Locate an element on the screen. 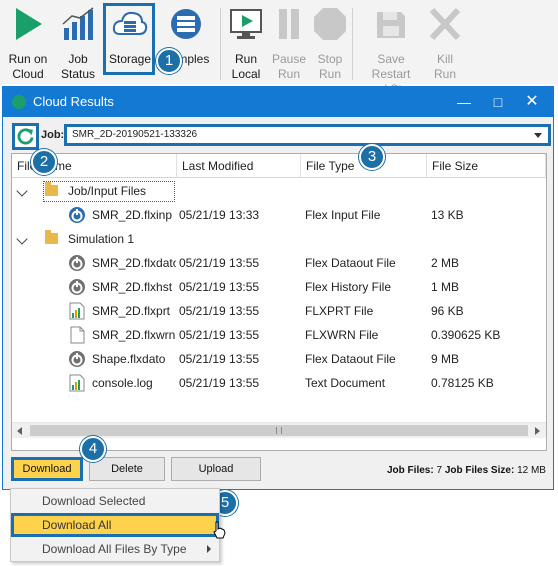 This screenshot has width=558, height=566. delete-button: Delete is located at coordinates (127, 469).